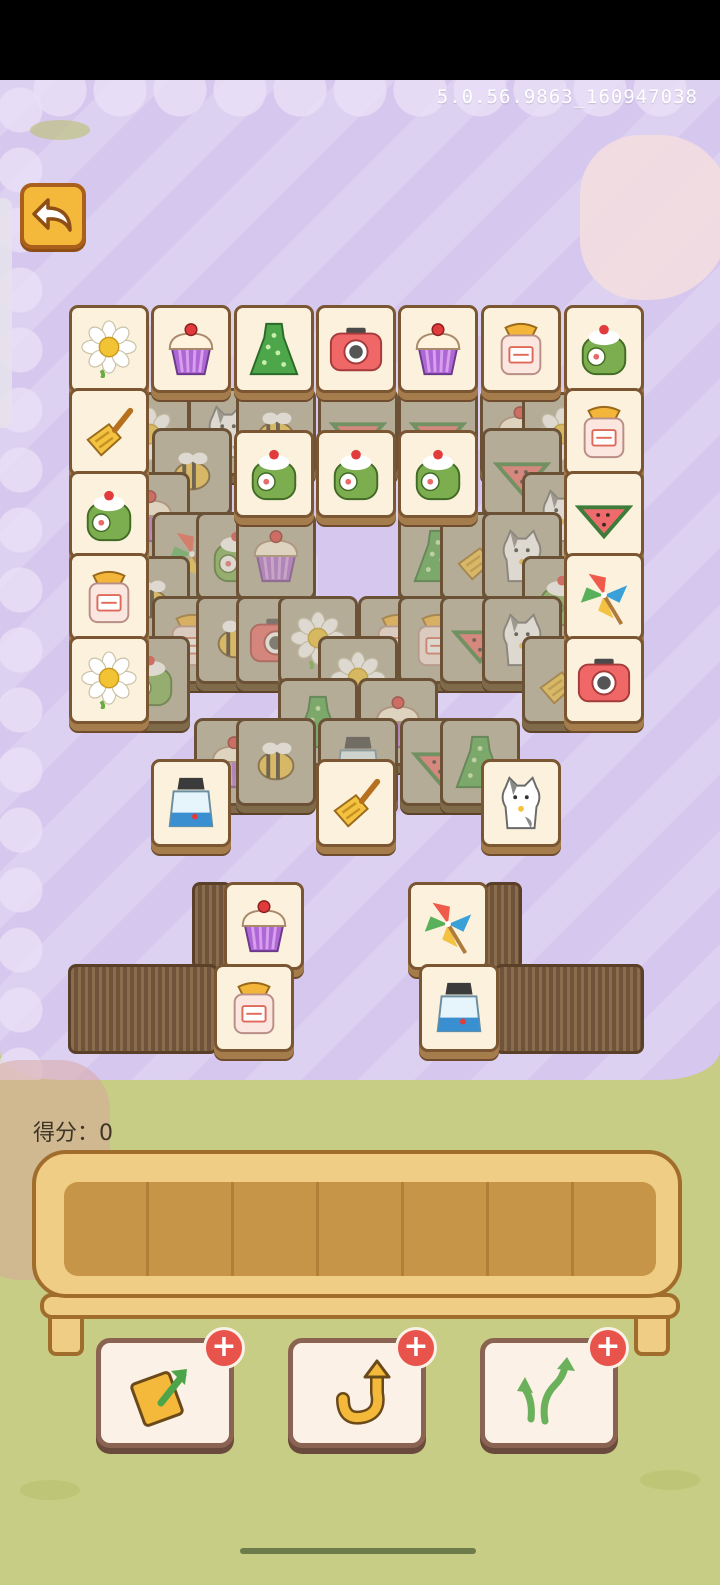 This screenshot has width=720, height=1585. What do you see at coordinates (604, 515) in the screenshot?
I see `tile-watermelon` at bounding box center [604, 515].